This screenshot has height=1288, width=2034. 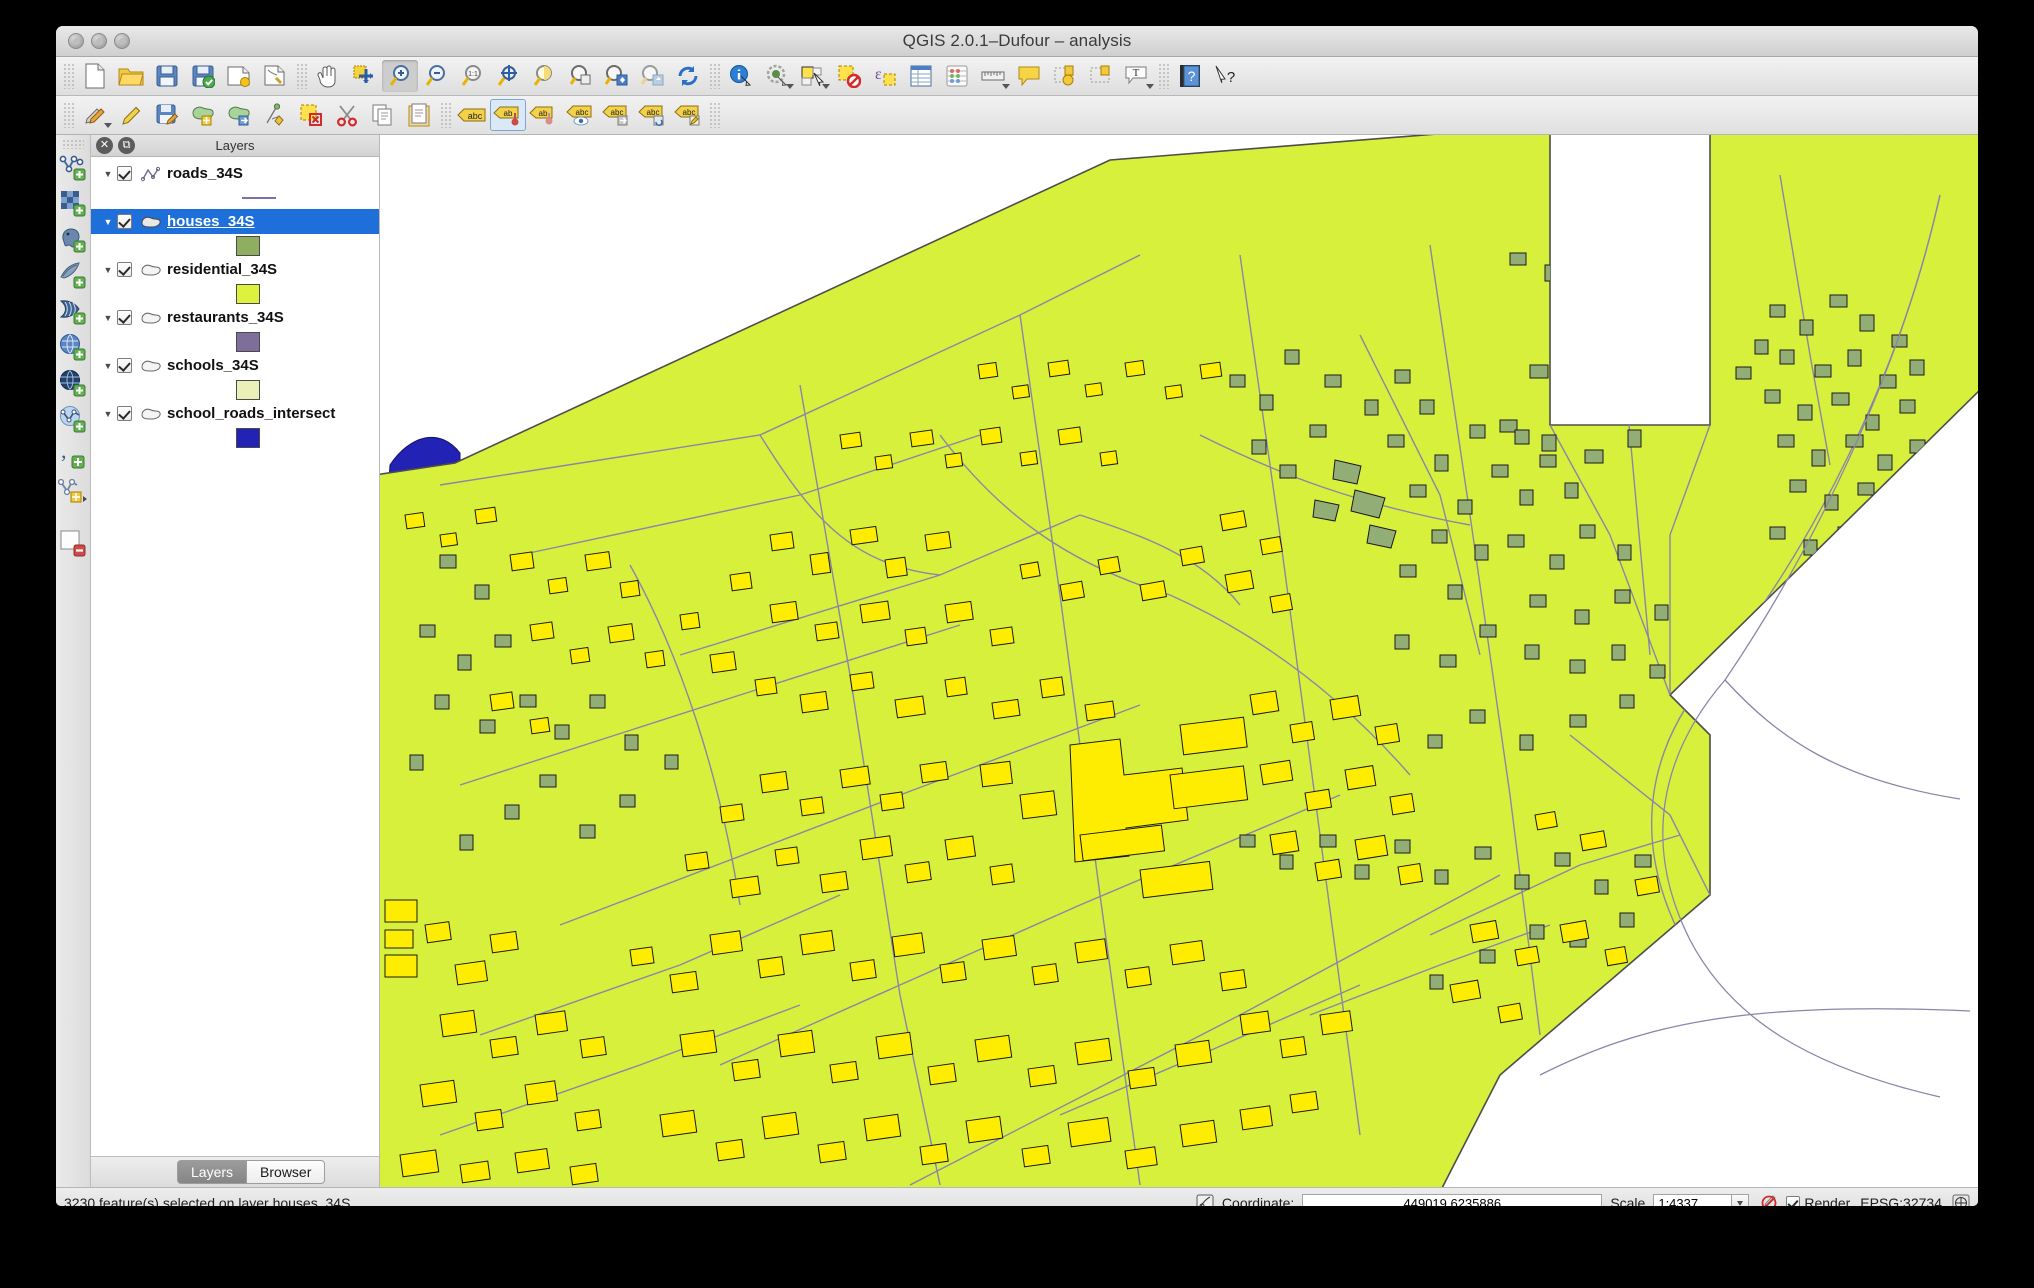 What do you see at coordinates (167, 115) in the screenshot?
I see `save-layer-edits-icon` at bounding box center [167, 115].